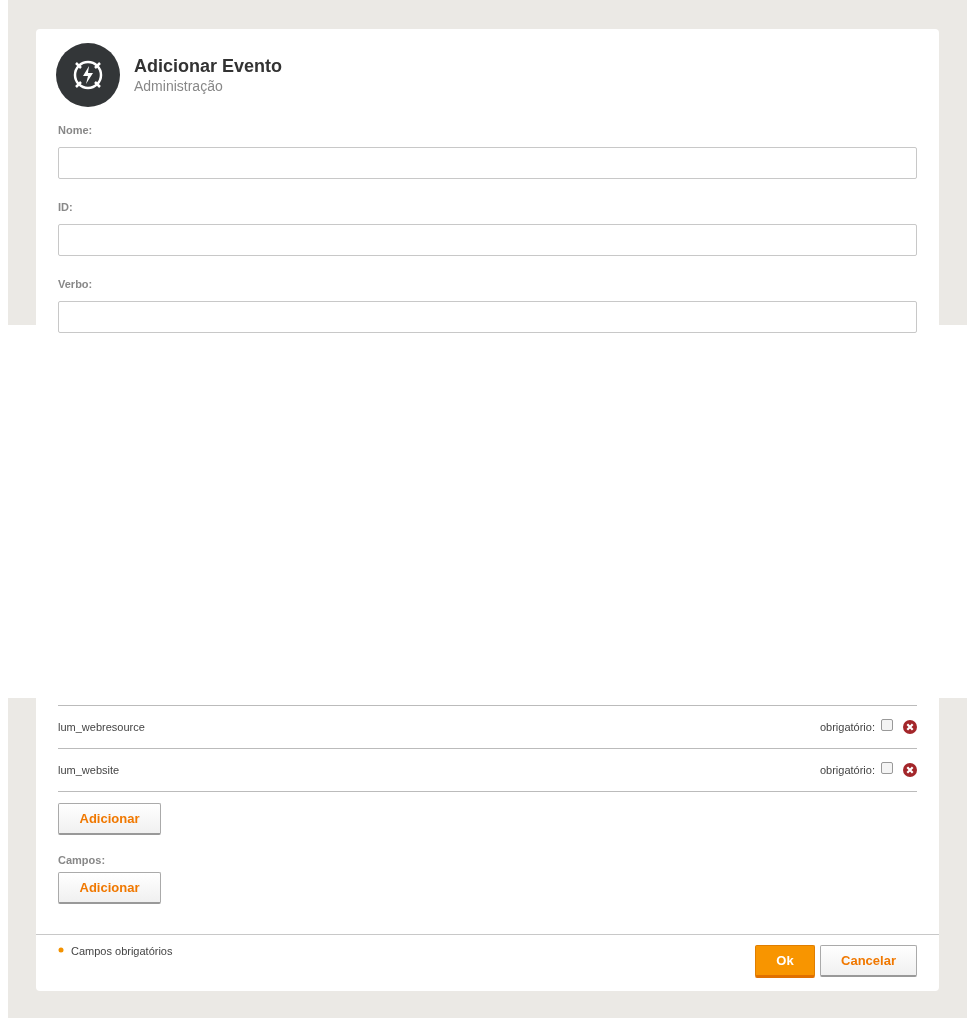 The height and width of the screenshot is (1028, 975). I want to click on field-label: Campos:, so click(82, 860).